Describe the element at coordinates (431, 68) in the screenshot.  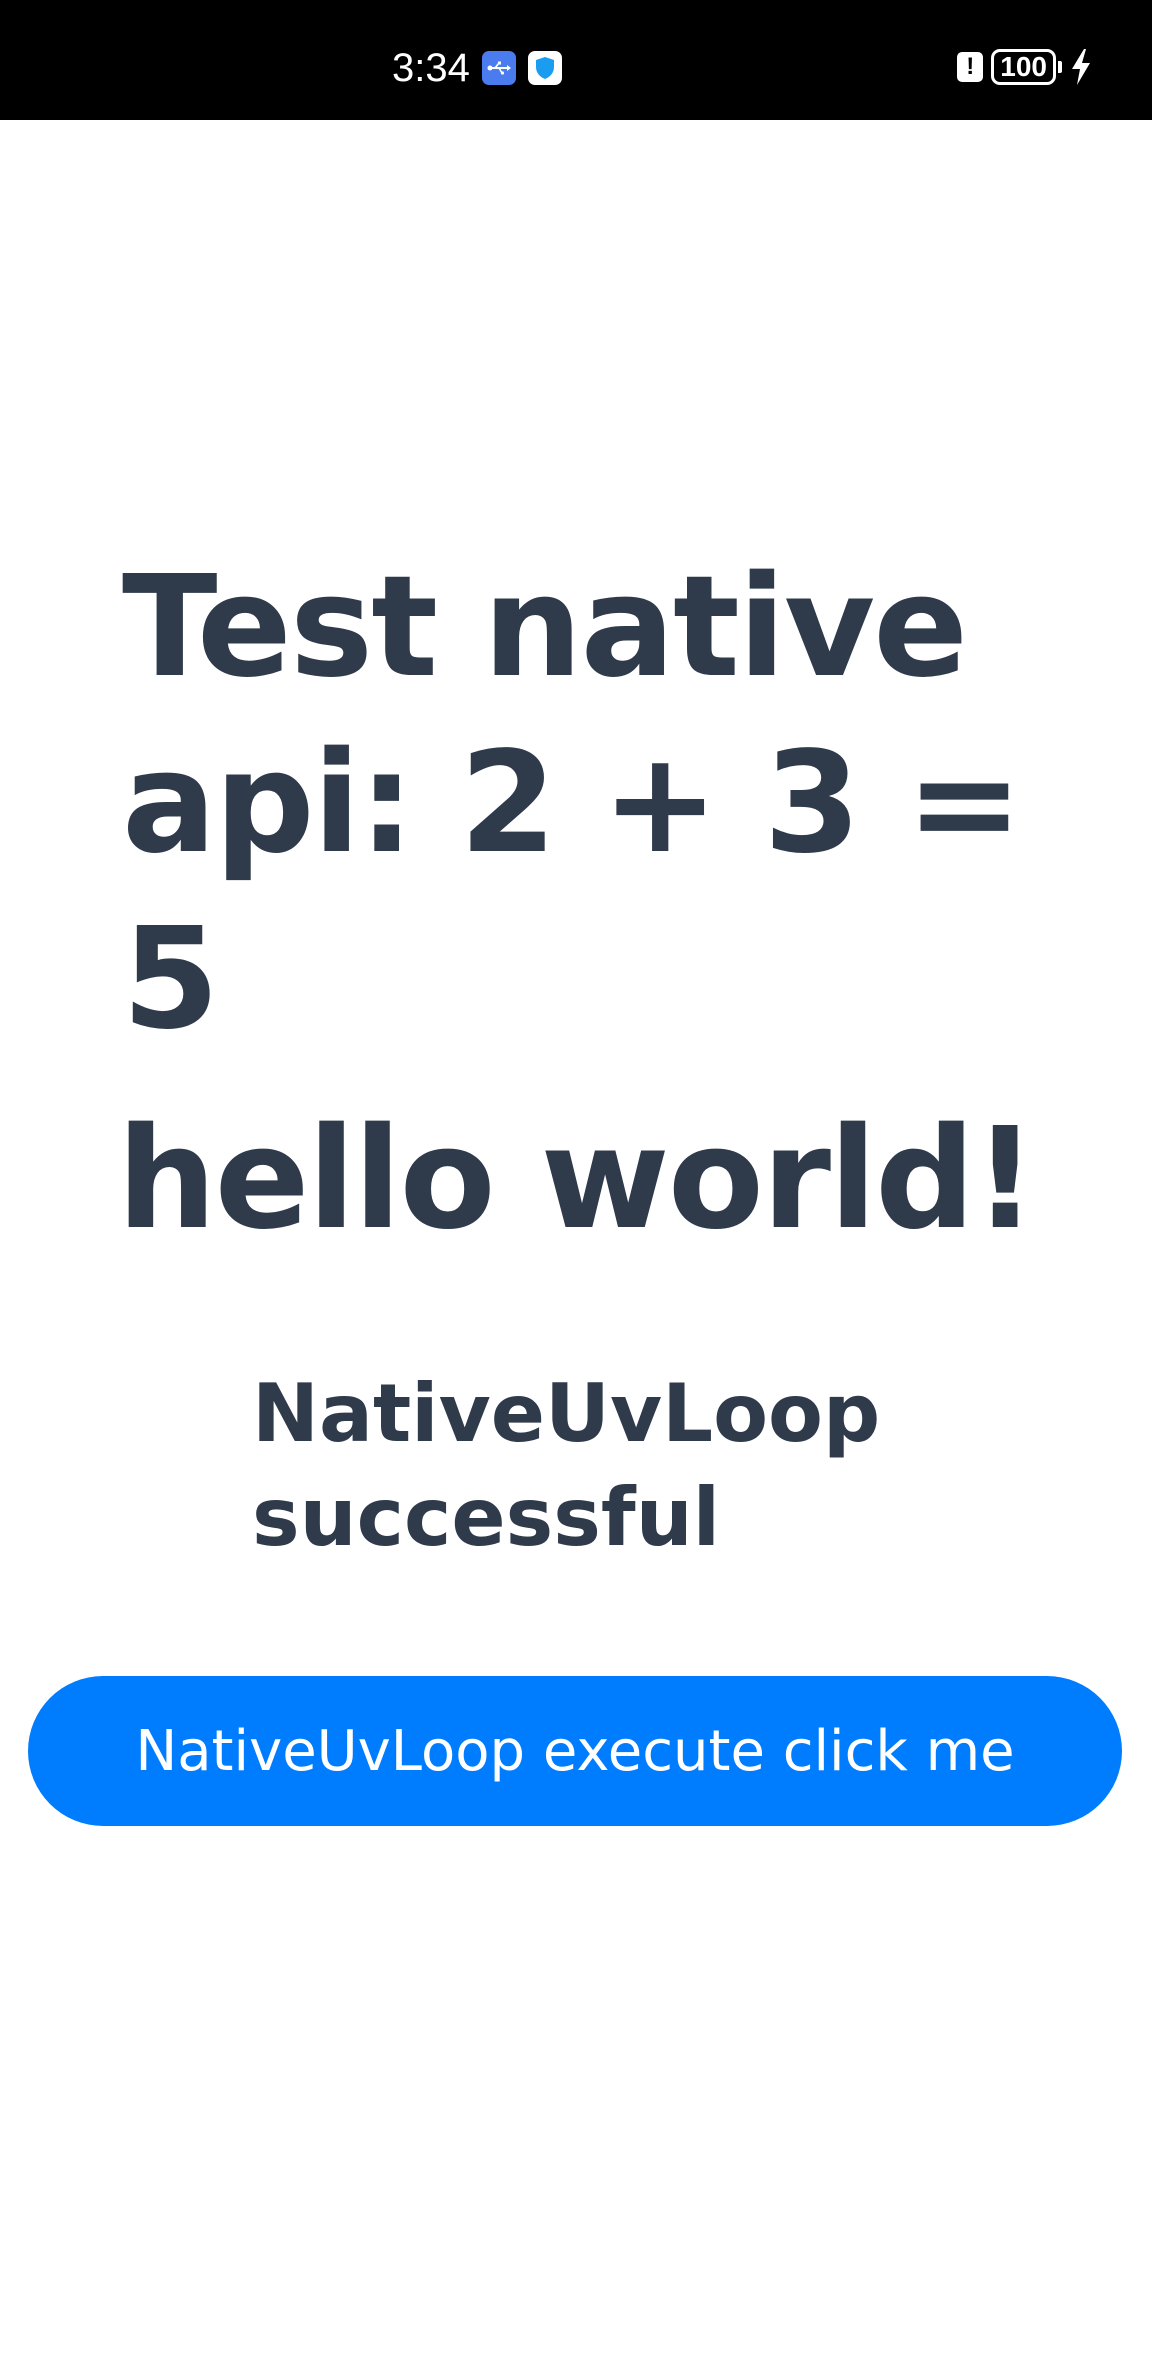
I see `status-clock: 3:34` at that location.